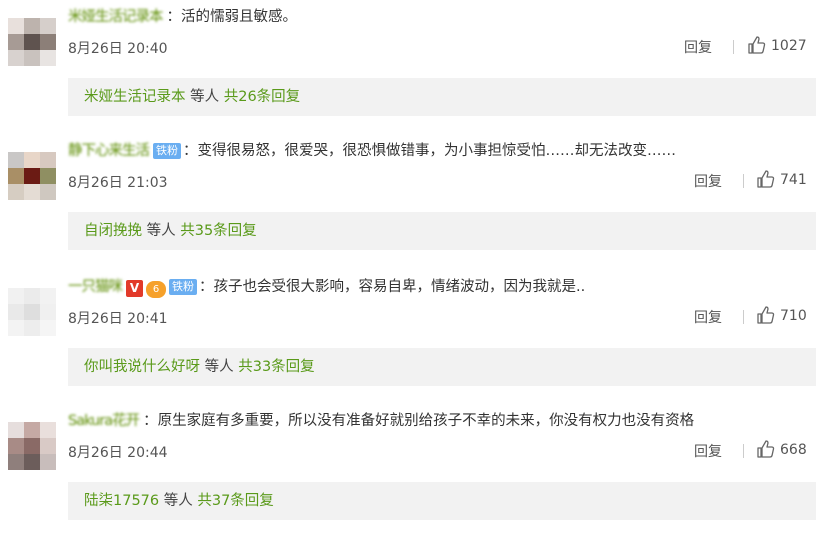  What do you see at coordinates (442, 97) in the screenshot?
I see `reply-summary-box: 米娅生活记录本 等人 共26条回复` at bounding box center [442, 97].